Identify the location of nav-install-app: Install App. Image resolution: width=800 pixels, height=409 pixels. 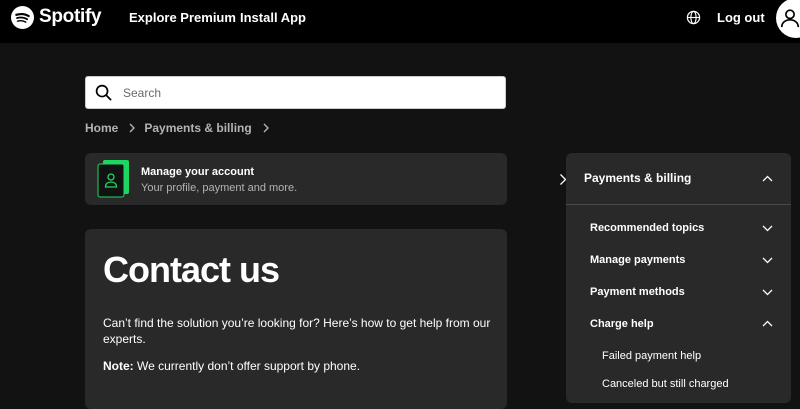
(273, 17).